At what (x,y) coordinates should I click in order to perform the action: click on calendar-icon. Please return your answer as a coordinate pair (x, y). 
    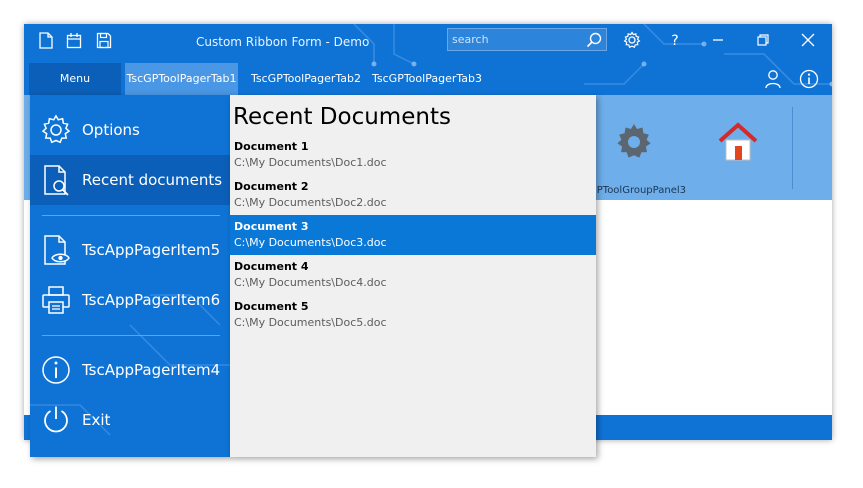
    Looking at the image, I should click on (74, 40).